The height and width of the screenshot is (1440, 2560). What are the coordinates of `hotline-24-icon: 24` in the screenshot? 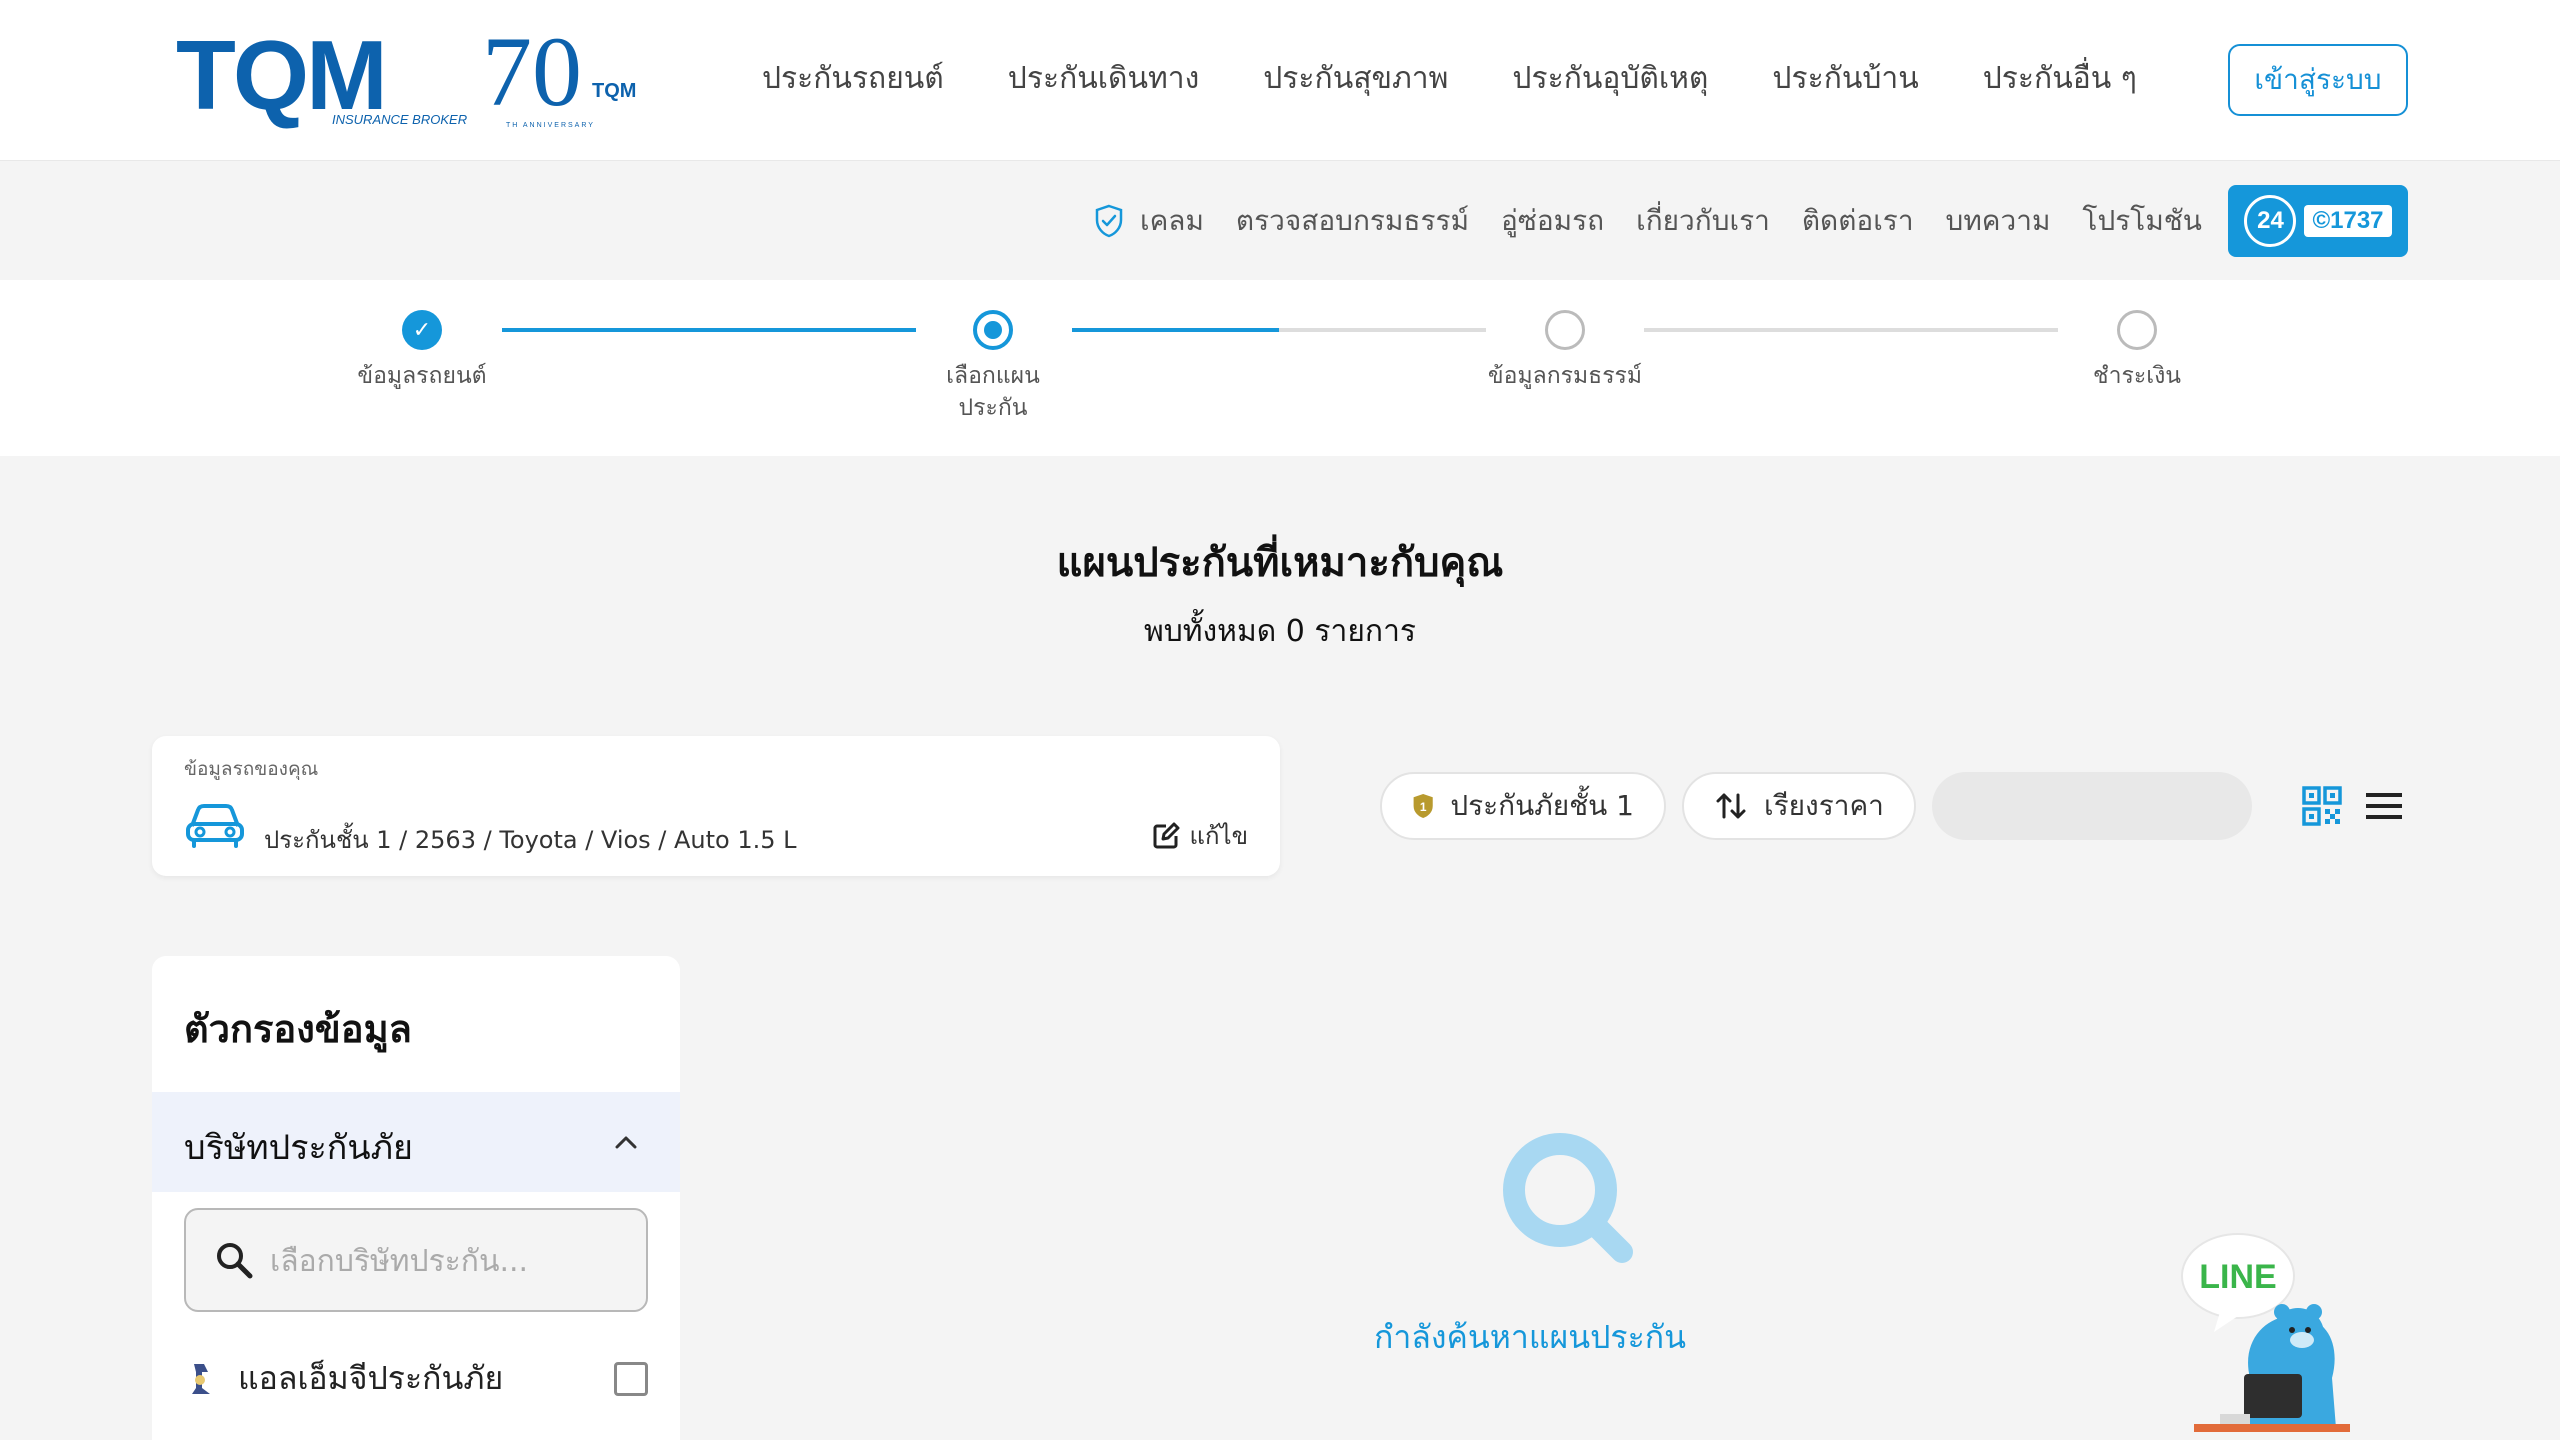 It's located at (2270, 221).